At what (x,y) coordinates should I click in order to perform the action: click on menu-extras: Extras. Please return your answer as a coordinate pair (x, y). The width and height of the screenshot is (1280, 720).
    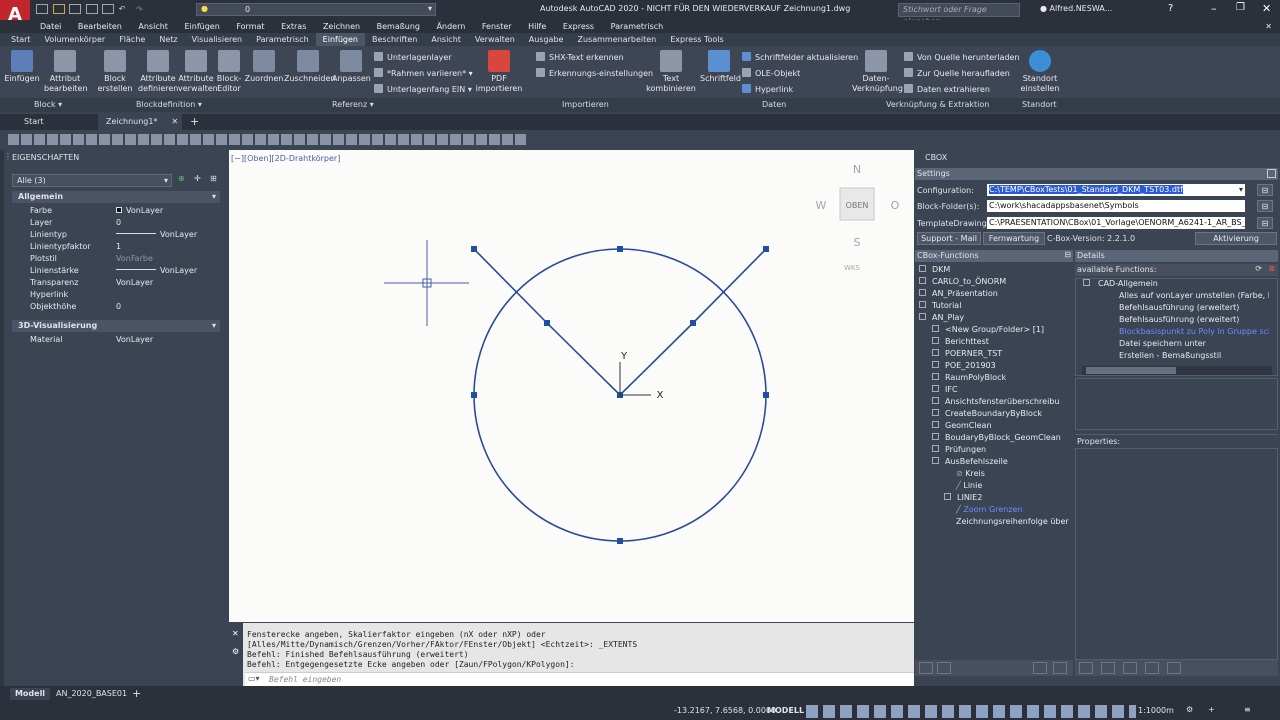
    Looking at the image, I should click on (293, 26).